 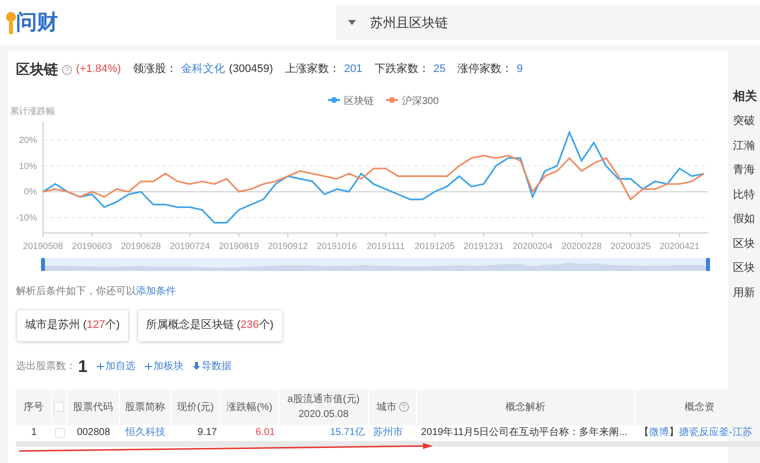 What do you see at coordinates (745, 194) in the screenshot?
I see `news-link: 比特` at bounding box center [745, 194].